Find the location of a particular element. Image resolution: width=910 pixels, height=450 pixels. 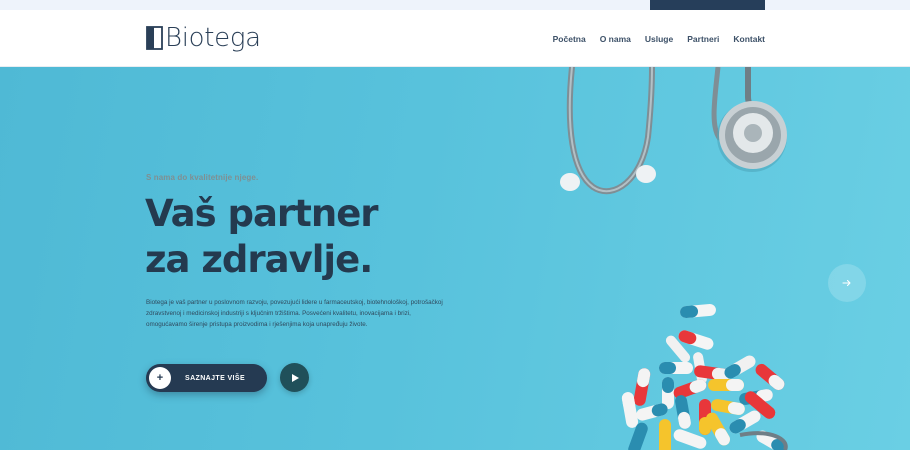

top-bar-accent is located at coordinates (707, 5).